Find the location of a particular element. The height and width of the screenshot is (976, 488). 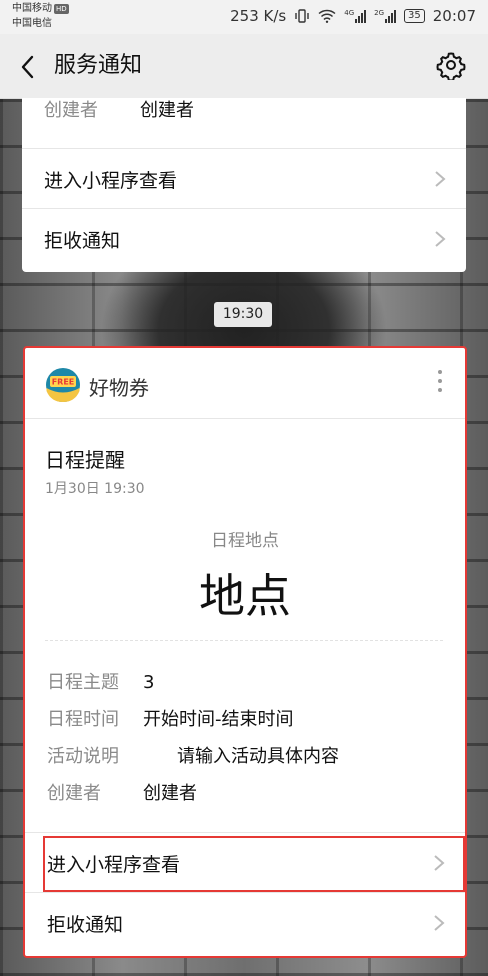

page-title: 服务通知 is located at coordinates (98, 65).